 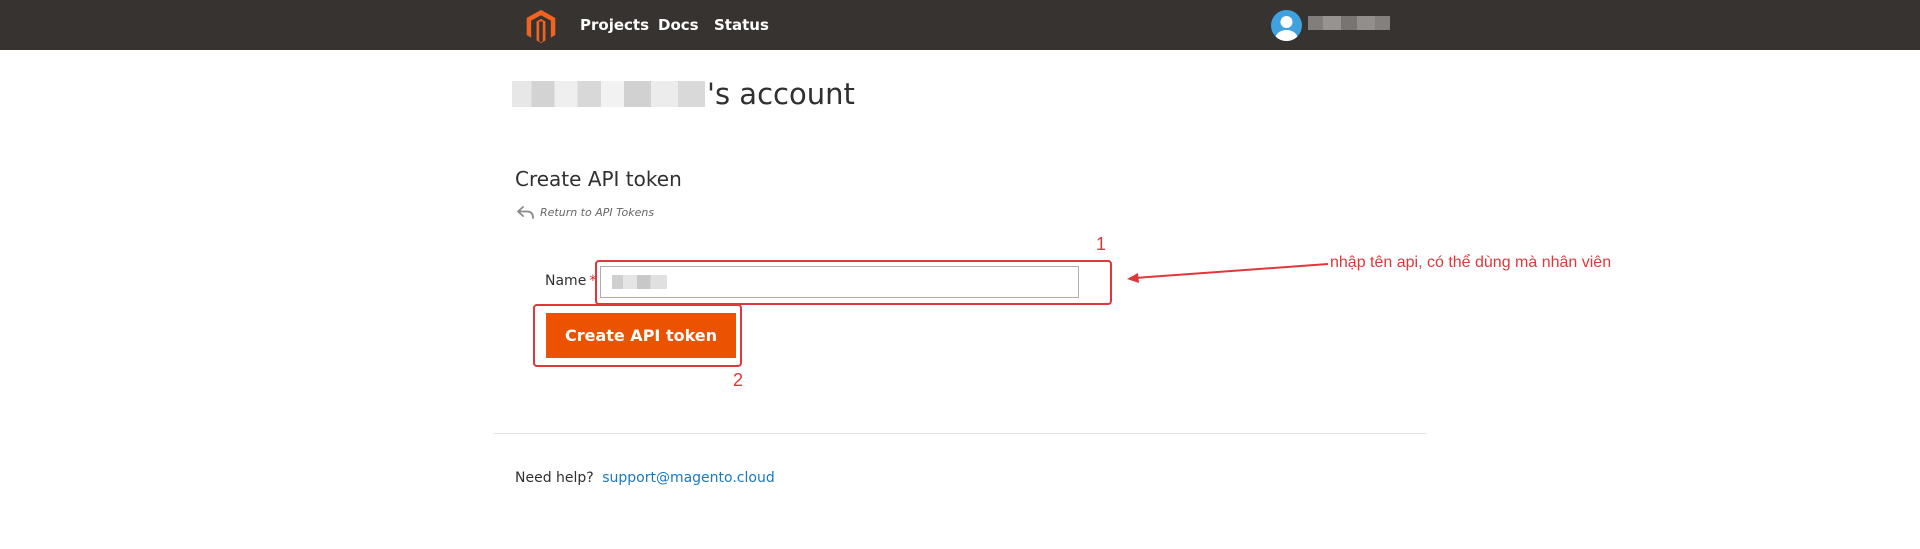 What do you see at coordinates (598, 179) in the screenshot?
I see `section-title: Create API token` at bounding box center [598, 179].